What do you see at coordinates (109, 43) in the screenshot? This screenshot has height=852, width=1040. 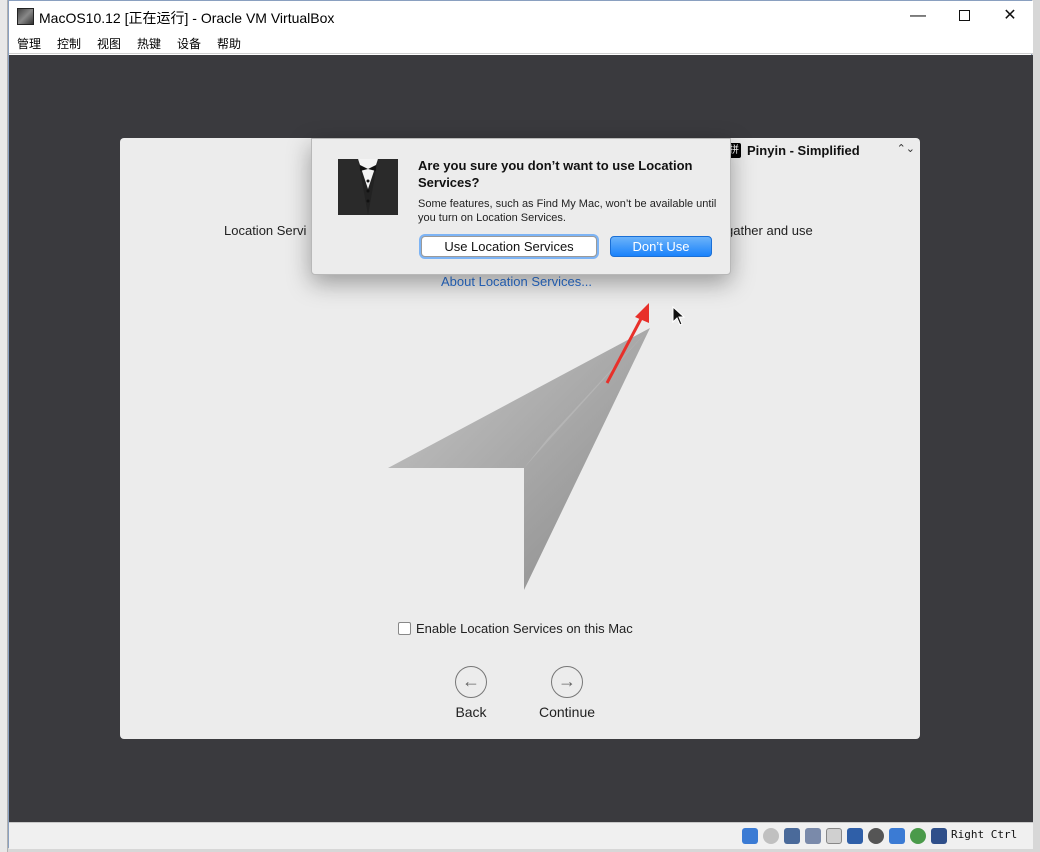 I see `menu-view: 视图` at bounding box center [109, 43].